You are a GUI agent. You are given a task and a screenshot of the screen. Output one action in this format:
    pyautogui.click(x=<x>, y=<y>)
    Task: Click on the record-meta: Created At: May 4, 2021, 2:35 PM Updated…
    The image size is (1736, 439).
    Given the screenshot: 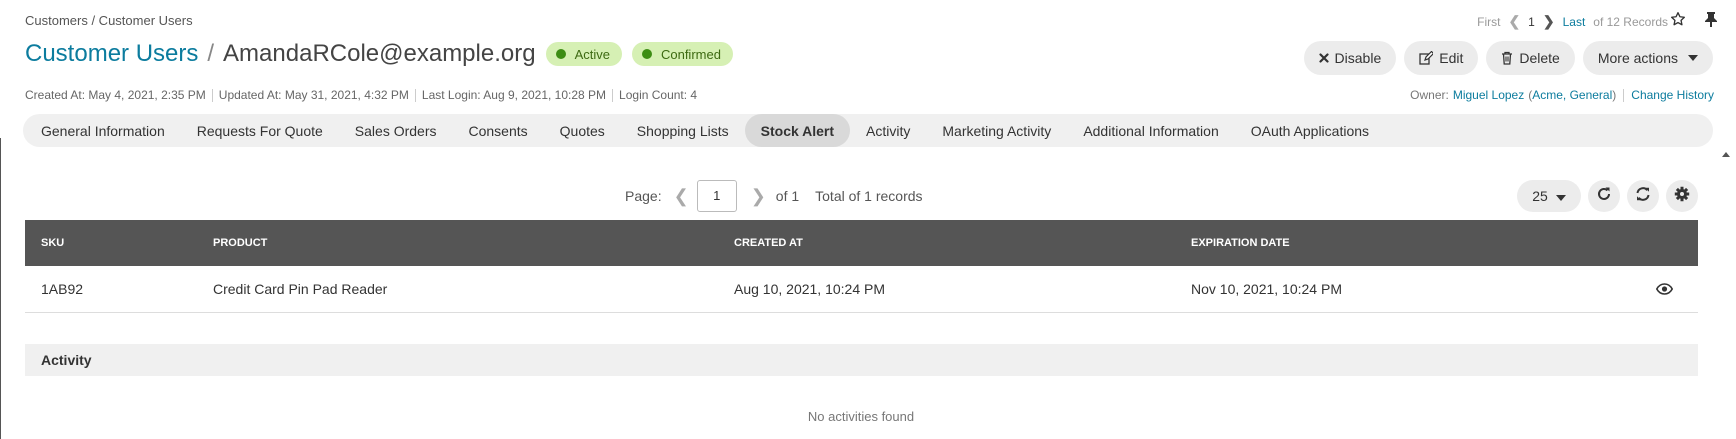 What is the action you would take?
    pyautogui.click(x=361, y=95)
    